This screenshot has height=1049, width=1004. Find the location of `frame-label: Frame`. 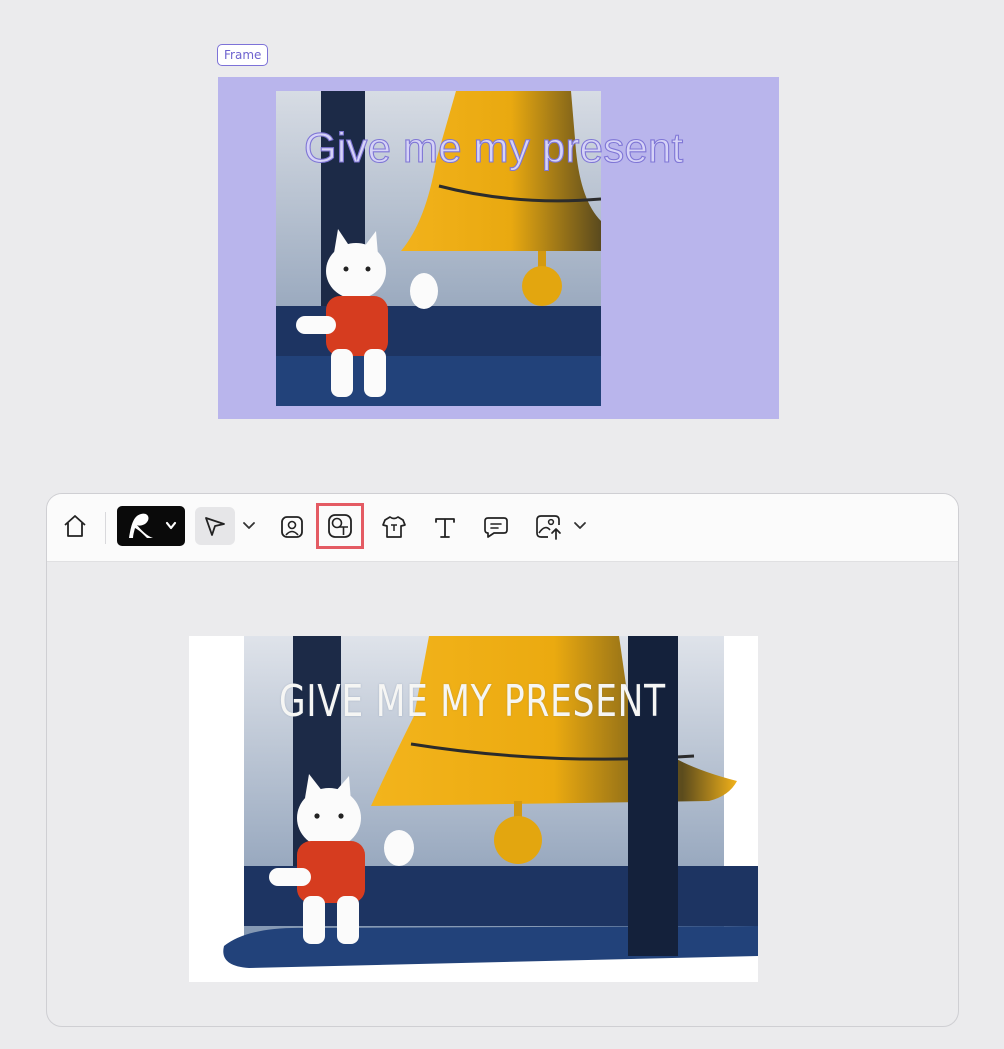

frame-label: Frame is located at coordinates (243, 55).